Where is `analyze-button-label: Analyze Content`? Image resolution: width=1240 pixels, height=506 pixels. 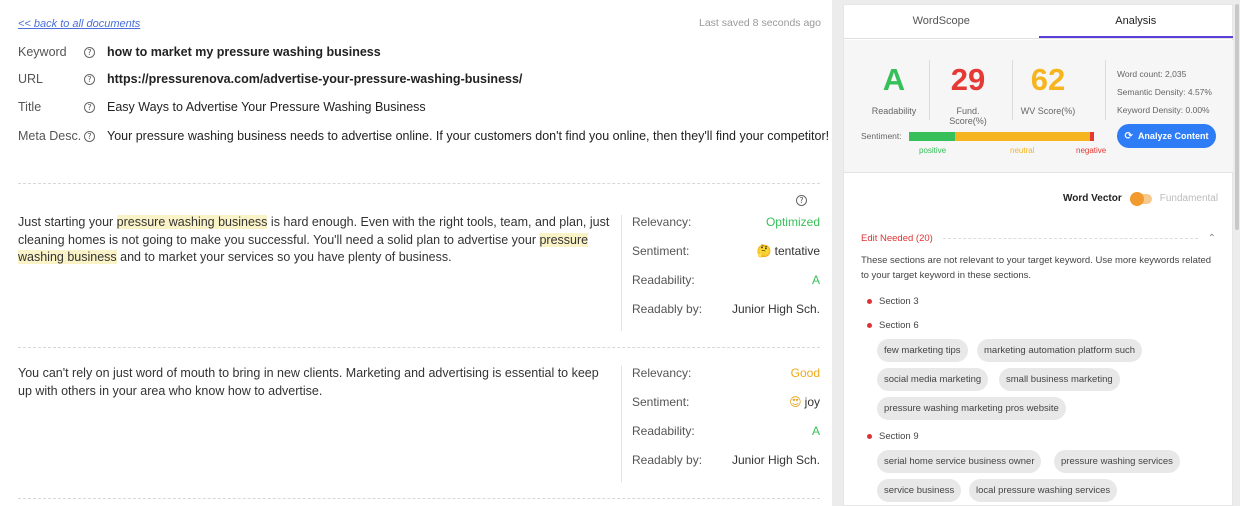 analyze-button-label: Analyze Content is located at coordinates (1173, 136).